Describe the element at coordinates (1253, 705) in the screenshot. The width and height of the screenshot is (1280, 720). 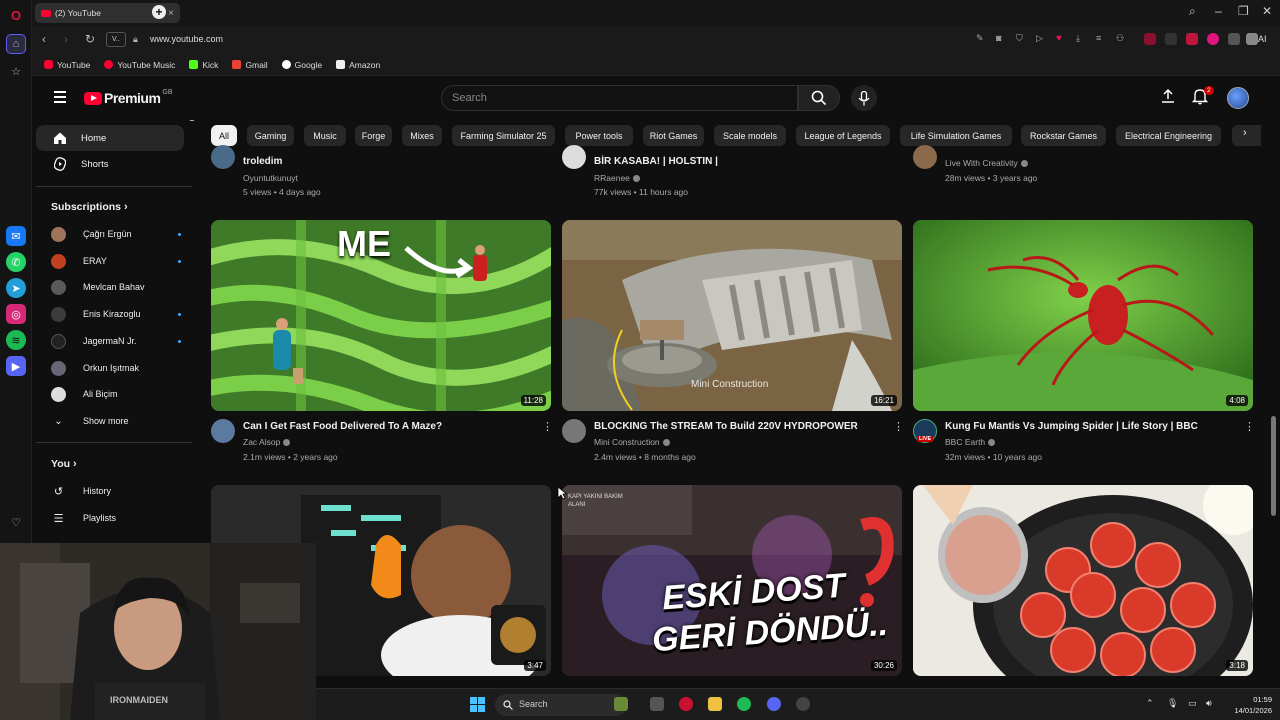
I see `taskbar-clock: 01:59 14/01/2026` at that location.